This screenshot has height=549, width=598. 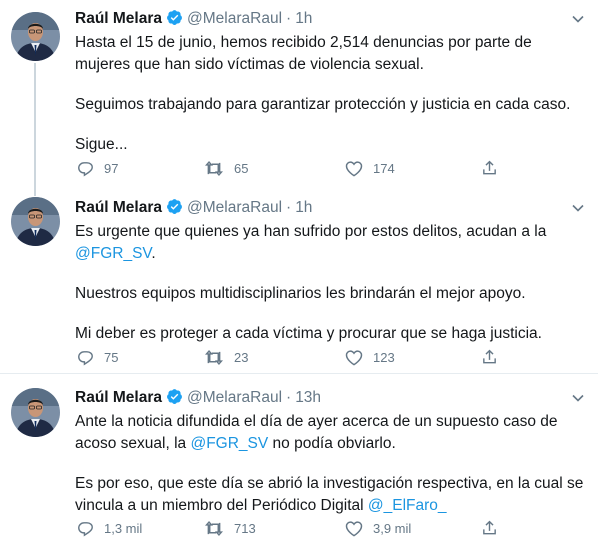 What do you see at coordinates (133, 443) in the screenshot?
I see `text-fragment: acoso sexual, la` at bounding box center [133, 443].